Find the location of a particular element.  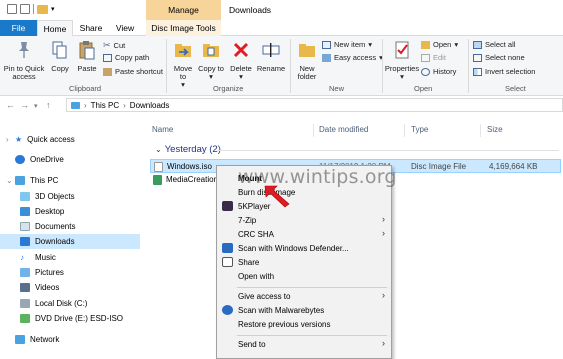

group-divider is located at coordinates (388, 150).